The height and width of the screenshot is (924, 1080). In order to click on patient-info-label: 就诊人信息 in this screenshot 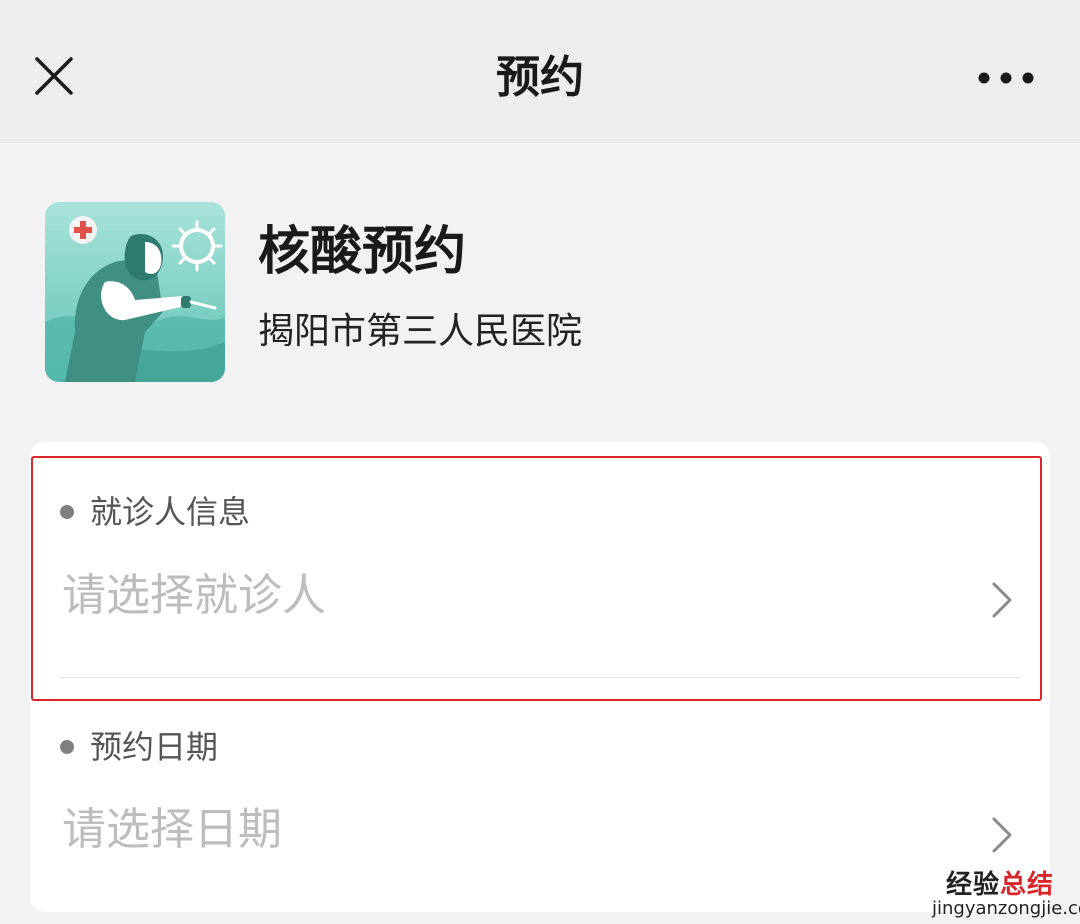, I will do `click(170, 512)`.